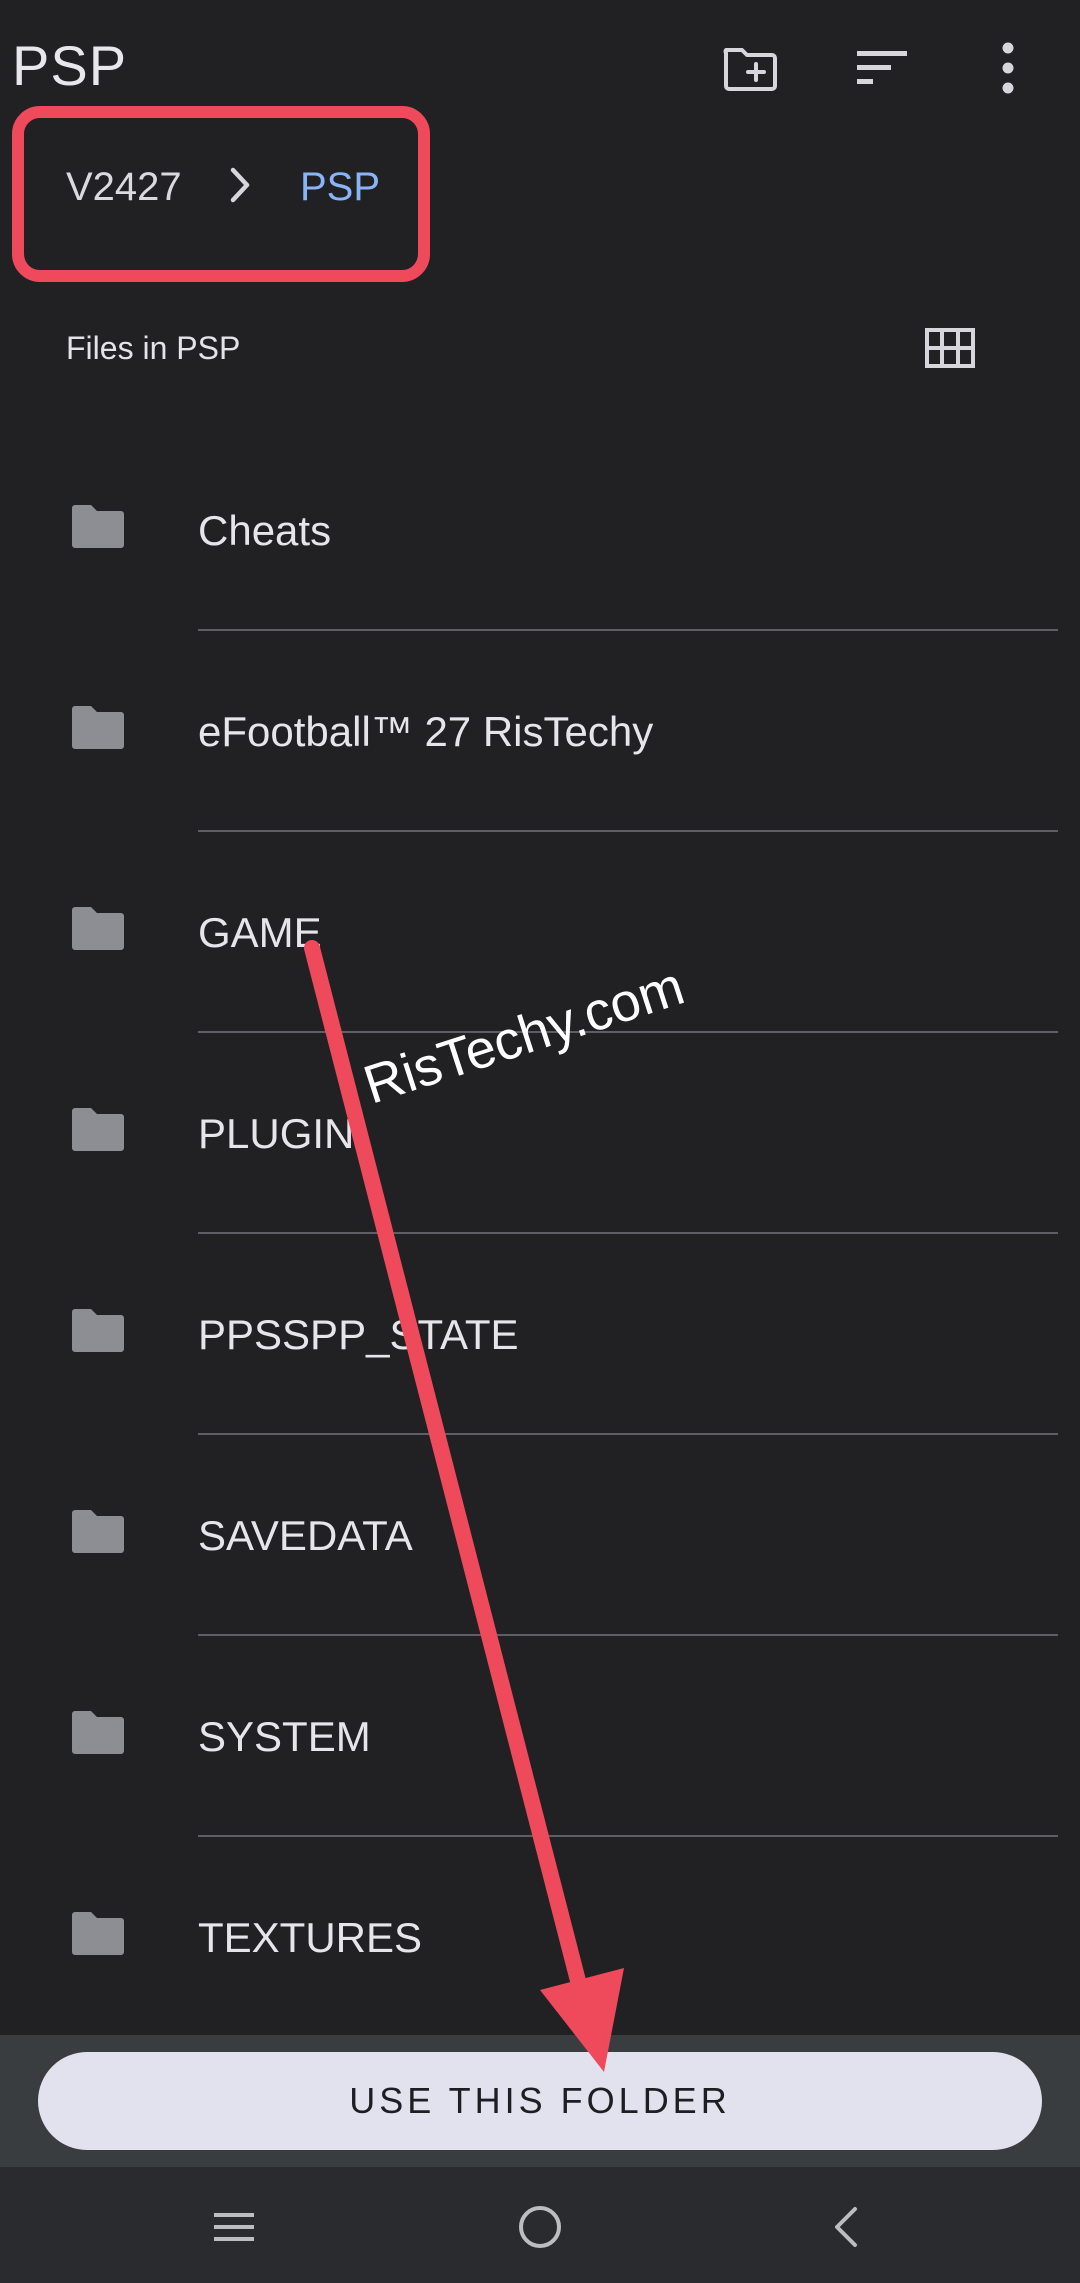 The height and width of the screenshot is (2283, 1080). Describe the element at coordinates (305, 1535) in the screenshot. I see `folder-name: SAVEDATA` at that location.